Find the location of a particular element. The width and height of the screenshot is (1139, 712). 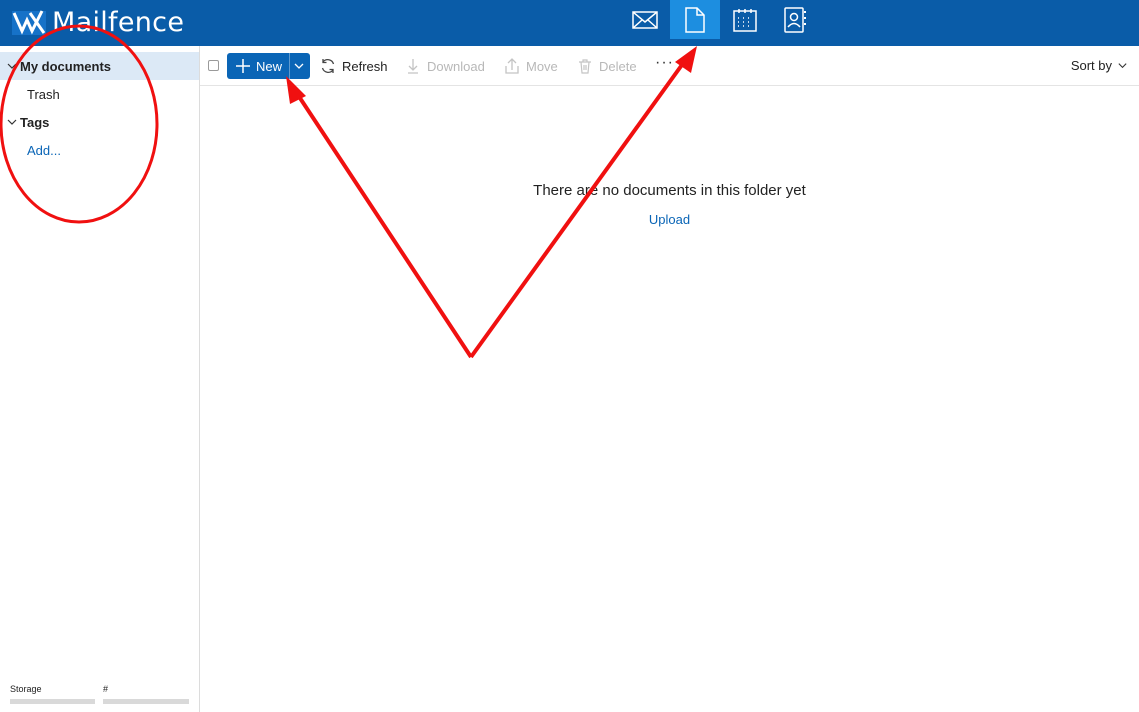

contacts-icon is located at coordinates (795, 20).